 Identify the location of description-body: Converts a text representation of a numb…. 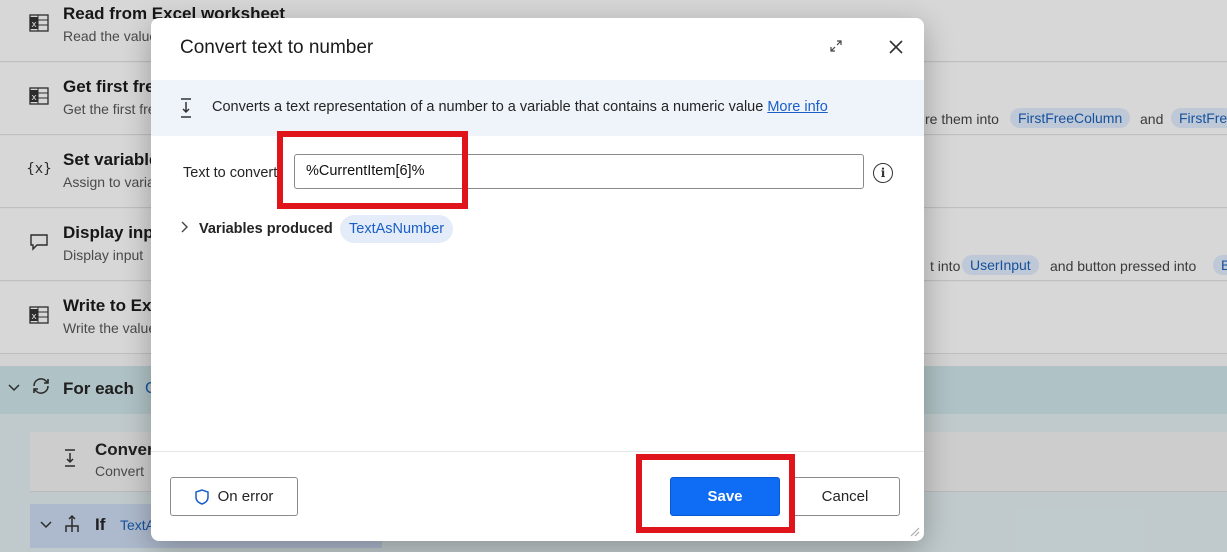
(488, 107).